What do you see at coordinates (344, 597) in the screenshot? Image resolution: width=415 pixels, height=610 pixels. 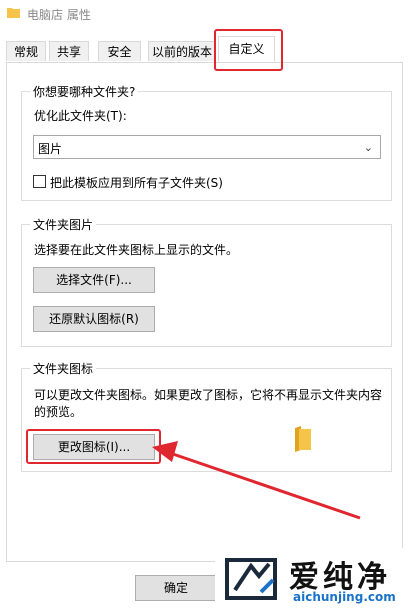 I see `brand-url: aichunjing.com` at bounding box center [344, 597].